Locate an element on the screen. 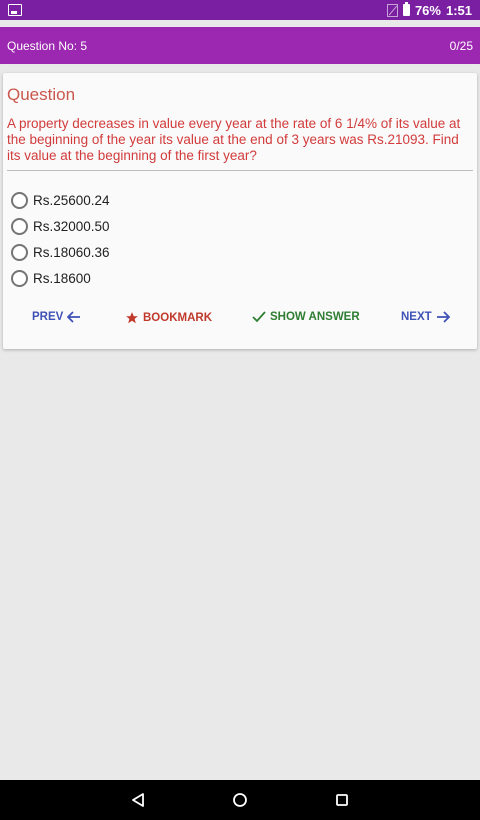 The height and width of the screenshot is (820, 480). show-answer-label: SHOW ANSWER is located at coordinates (315, 317).